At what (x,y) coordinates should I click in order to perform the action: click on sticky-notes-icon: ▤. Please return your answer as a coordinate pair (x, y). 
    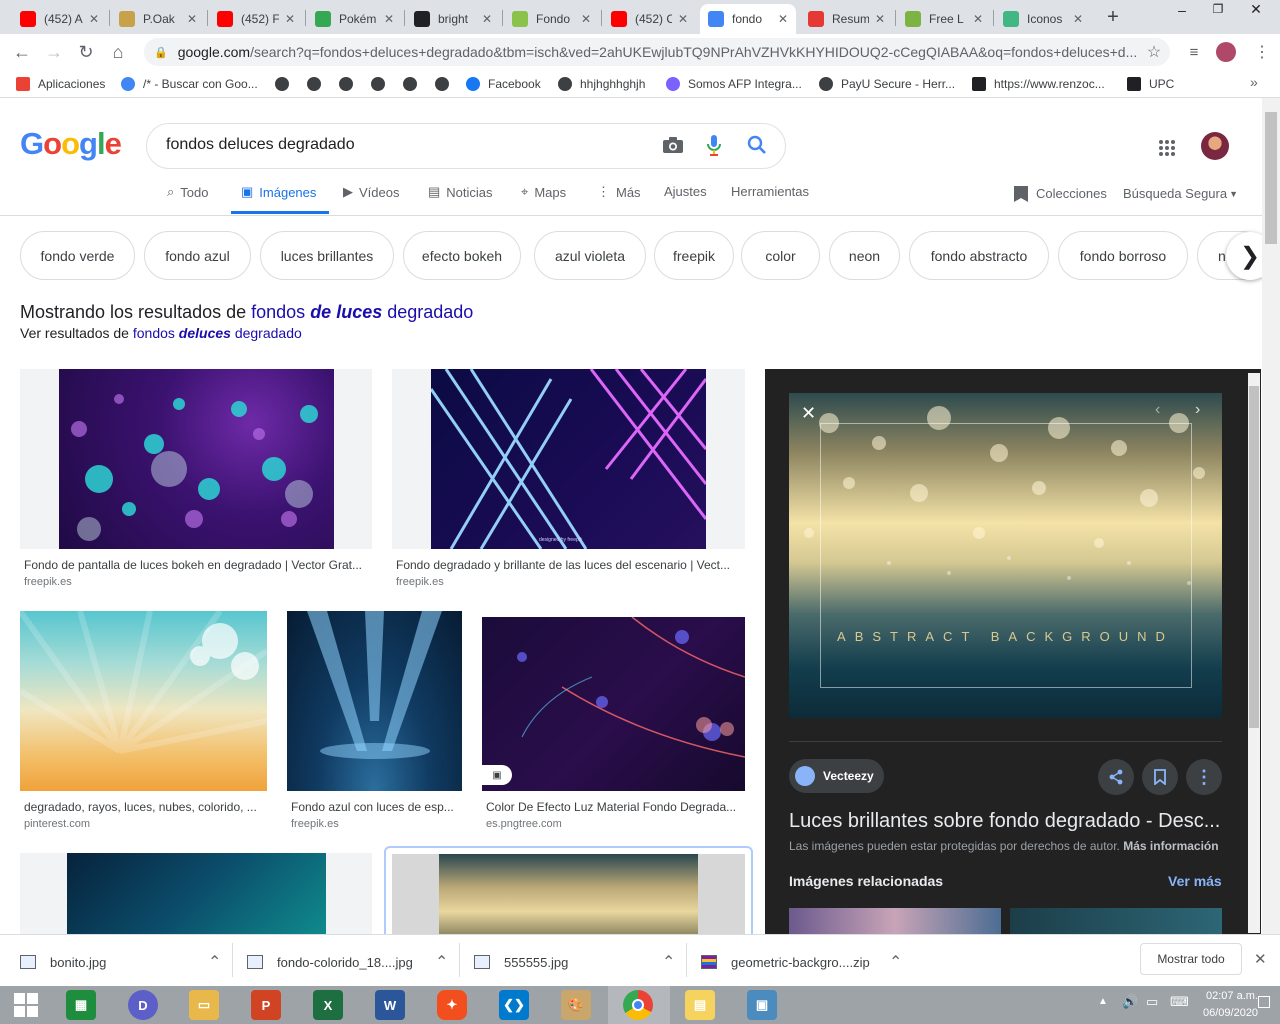
    Looking at the image, I should click on (700, 1005).